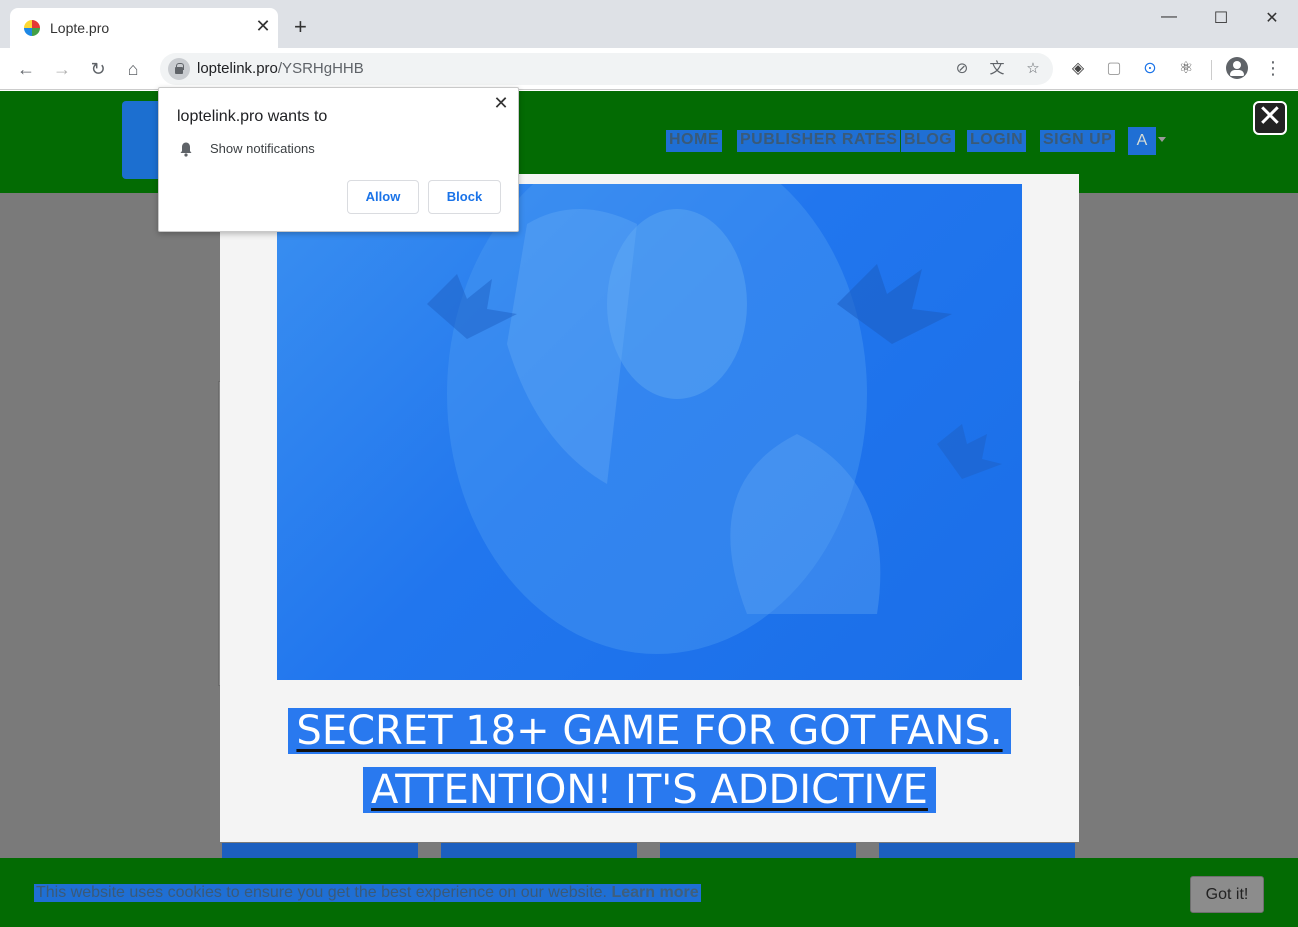 The height and width of the screenshot is (927, 1298). Describe the element at coordinates (997, 69) in the screenshot. I see `translate-icon: 文` at that location.